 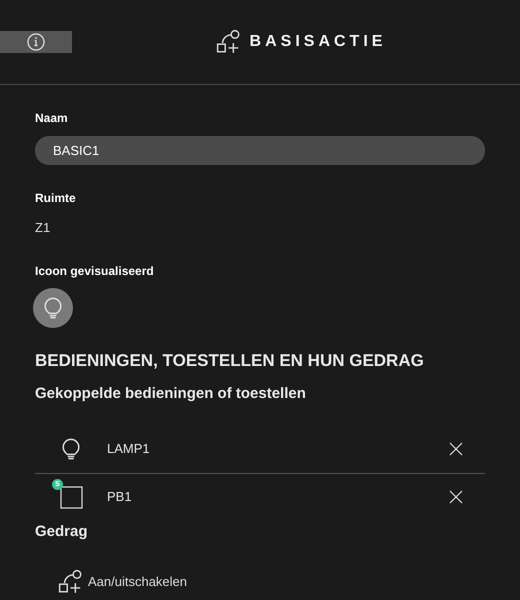 I want to click on section-title: BEDIENINGEN, TOESTELLEN EN HUN GEDRAG, so click(x=230, y=361).